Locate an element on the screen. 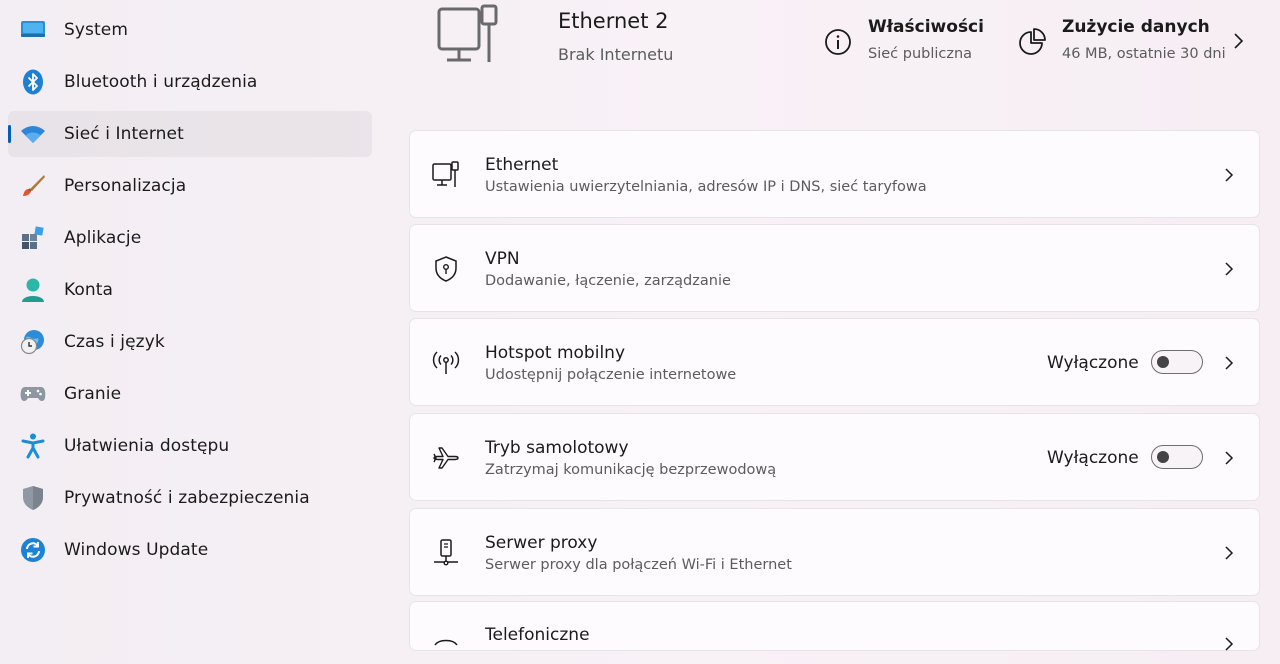  sidebar-item-apps: Aplikacje is located at coordinates (190, 238).